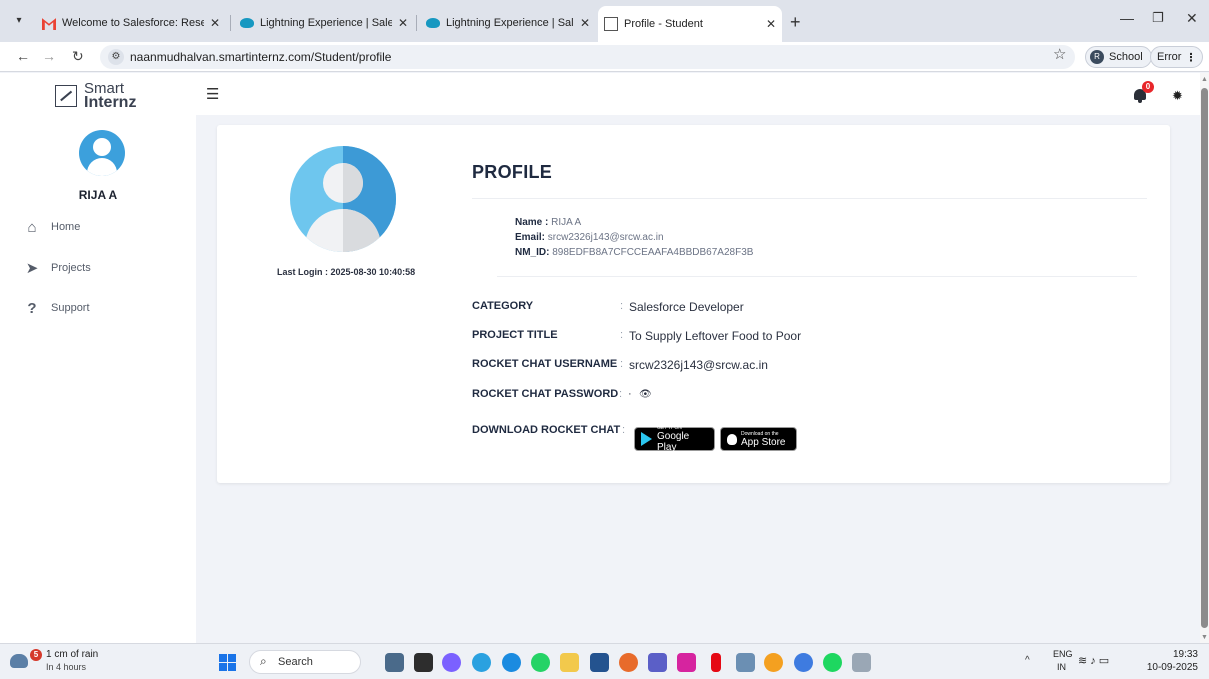 The image size is (1209, 679). What do you see at coordinates (346, 272) in the screenshot?
I see `last-login: Last Login : 2025-08-30 10:40:58` at bounding box center [346, 272].